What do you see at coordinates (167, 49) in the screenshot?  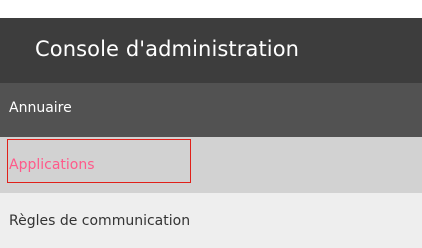 I see `console-title: Console d'administration` at bounding box center [167, 49].